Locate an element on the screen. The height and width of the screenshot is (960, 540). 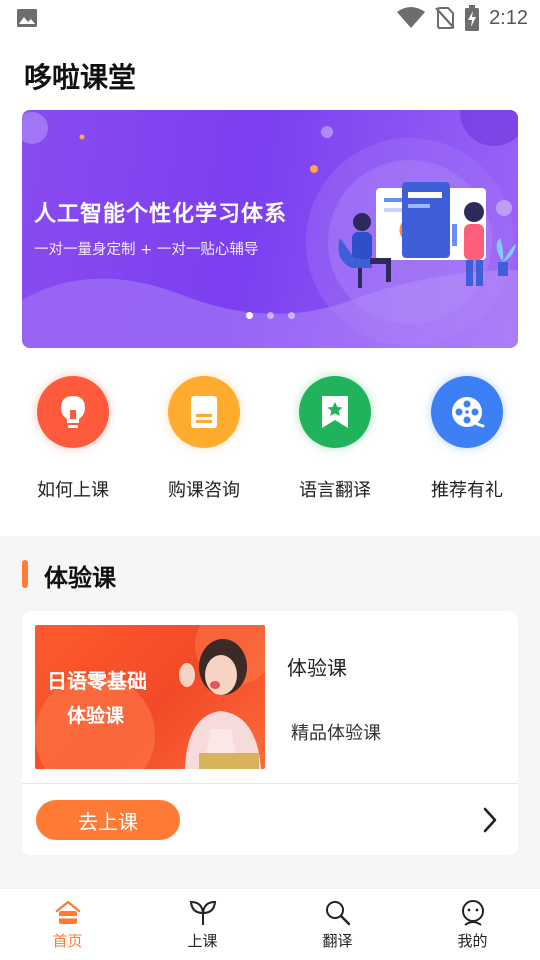
quick-item-referral: 推荐有礼 is located at coordinates (467, 439).